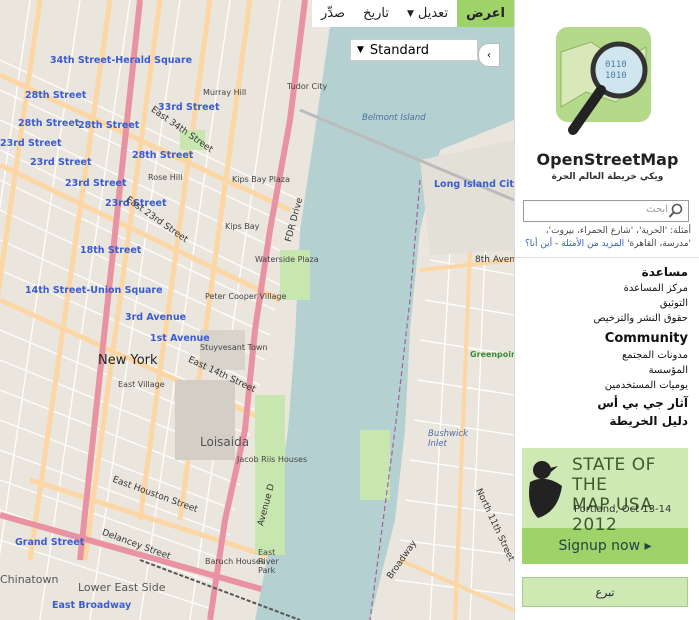 This screenshot has width=699, height=620. Describe the element at coordinates (606, 211) in the screenshot. I see `search-input: ابحث` at that location.